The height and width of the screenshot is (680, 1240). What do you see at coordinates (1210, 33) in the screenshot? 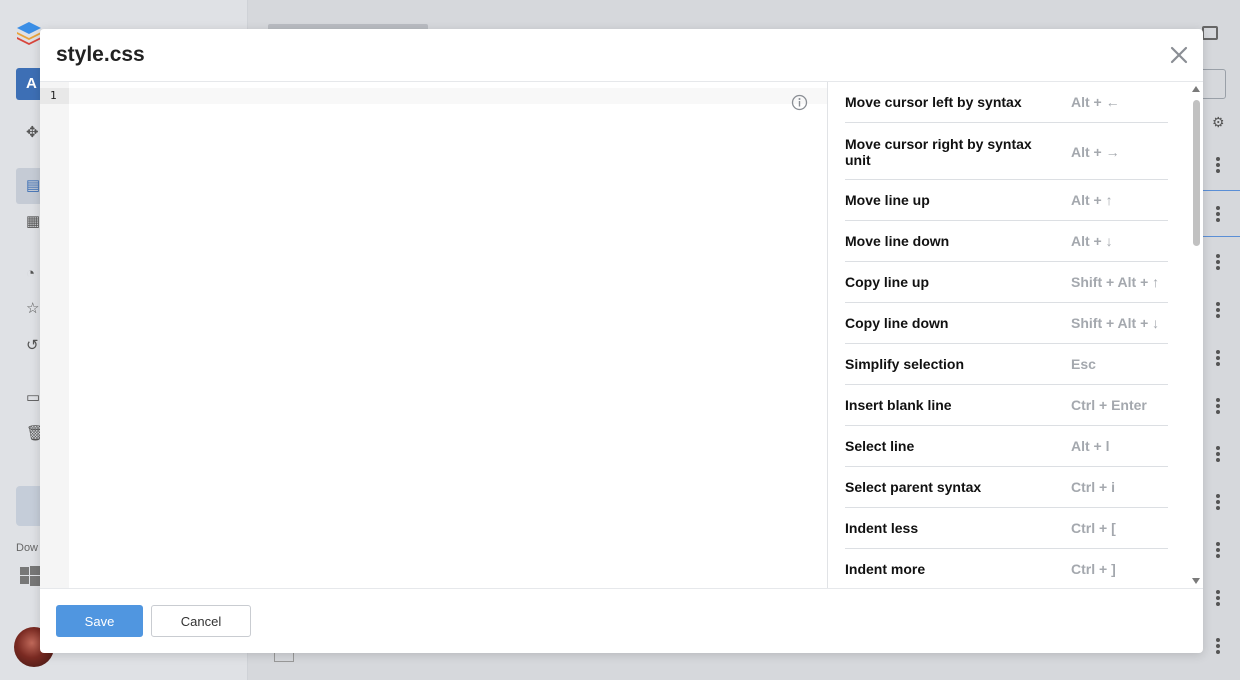
I see `panel-toggle-icon` at bounding box center [1210, 33].